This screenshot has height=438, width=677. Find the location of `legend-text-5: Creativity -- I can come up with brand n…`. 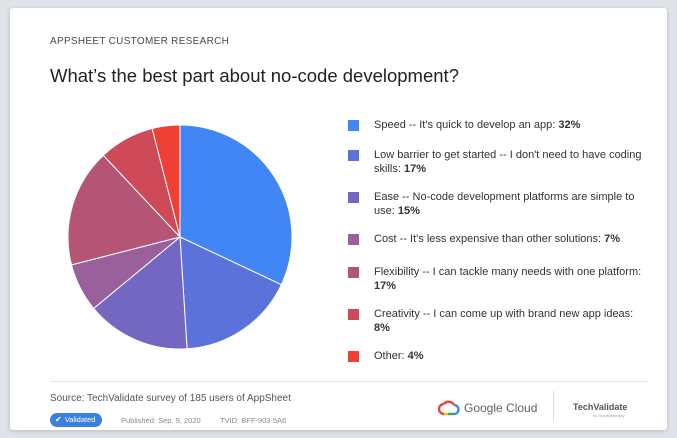

legend-text-5: Creativity -- I can come up with brand n… is located at coordinates (511, 321).